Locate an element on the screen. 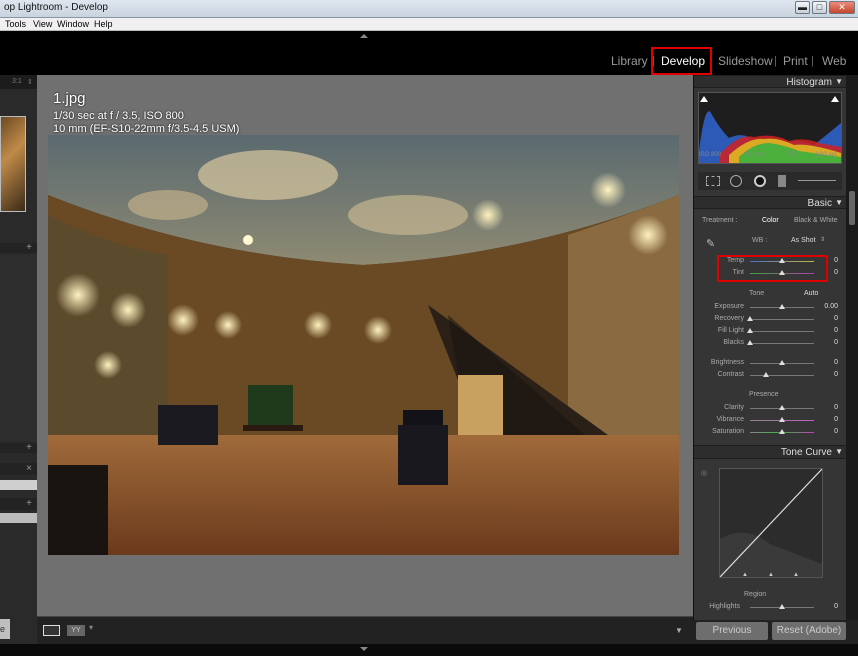  clarity-knob is located at coordinates (782, 407).